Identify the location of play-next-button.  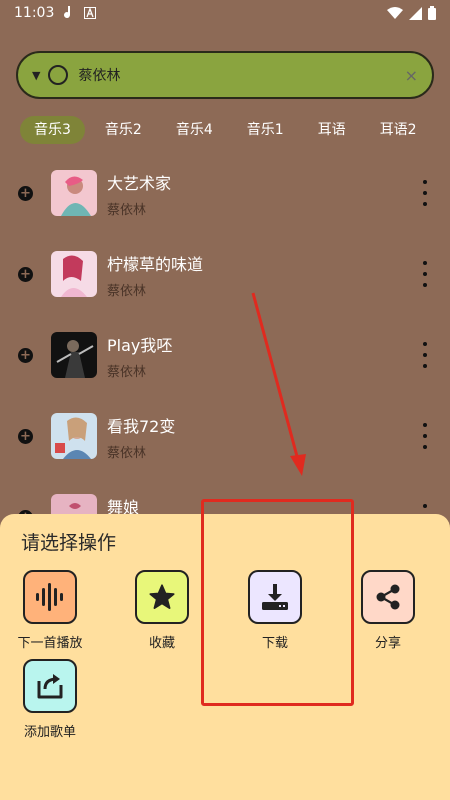
(50, 597).